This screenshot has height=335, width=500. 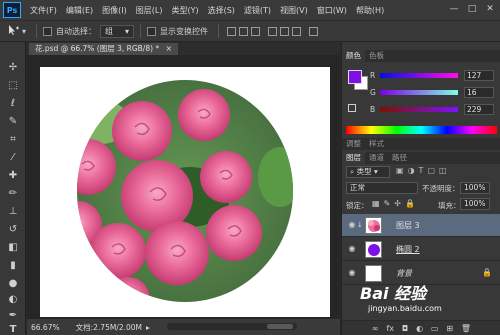 I want to click on document-tab-bar: 花.psd @ 66.7% (图层 3, RGB/8) * ×, so click(x=183, y=48).